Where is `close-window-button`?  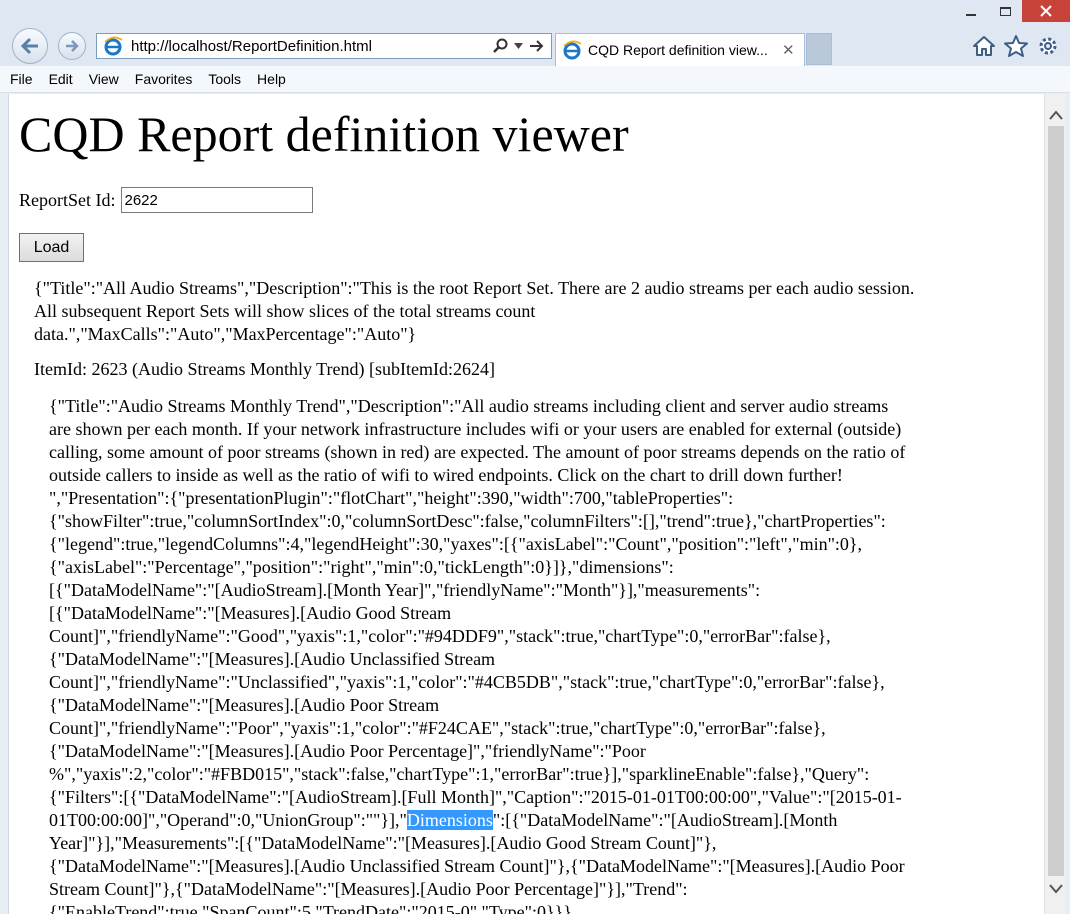
close-window-button is located at coordinates (1046, 11).